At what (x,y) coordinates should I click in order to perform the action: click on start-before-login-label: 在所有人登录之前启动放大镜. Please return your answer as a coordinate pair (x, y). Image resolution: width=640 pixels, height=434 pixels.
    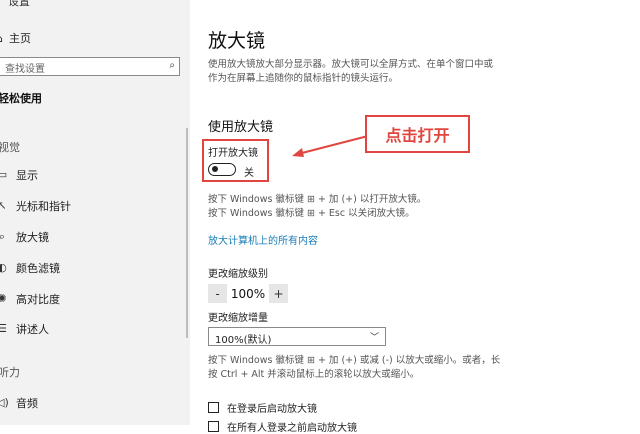
    Looking at the image, I should click on (292, 428).